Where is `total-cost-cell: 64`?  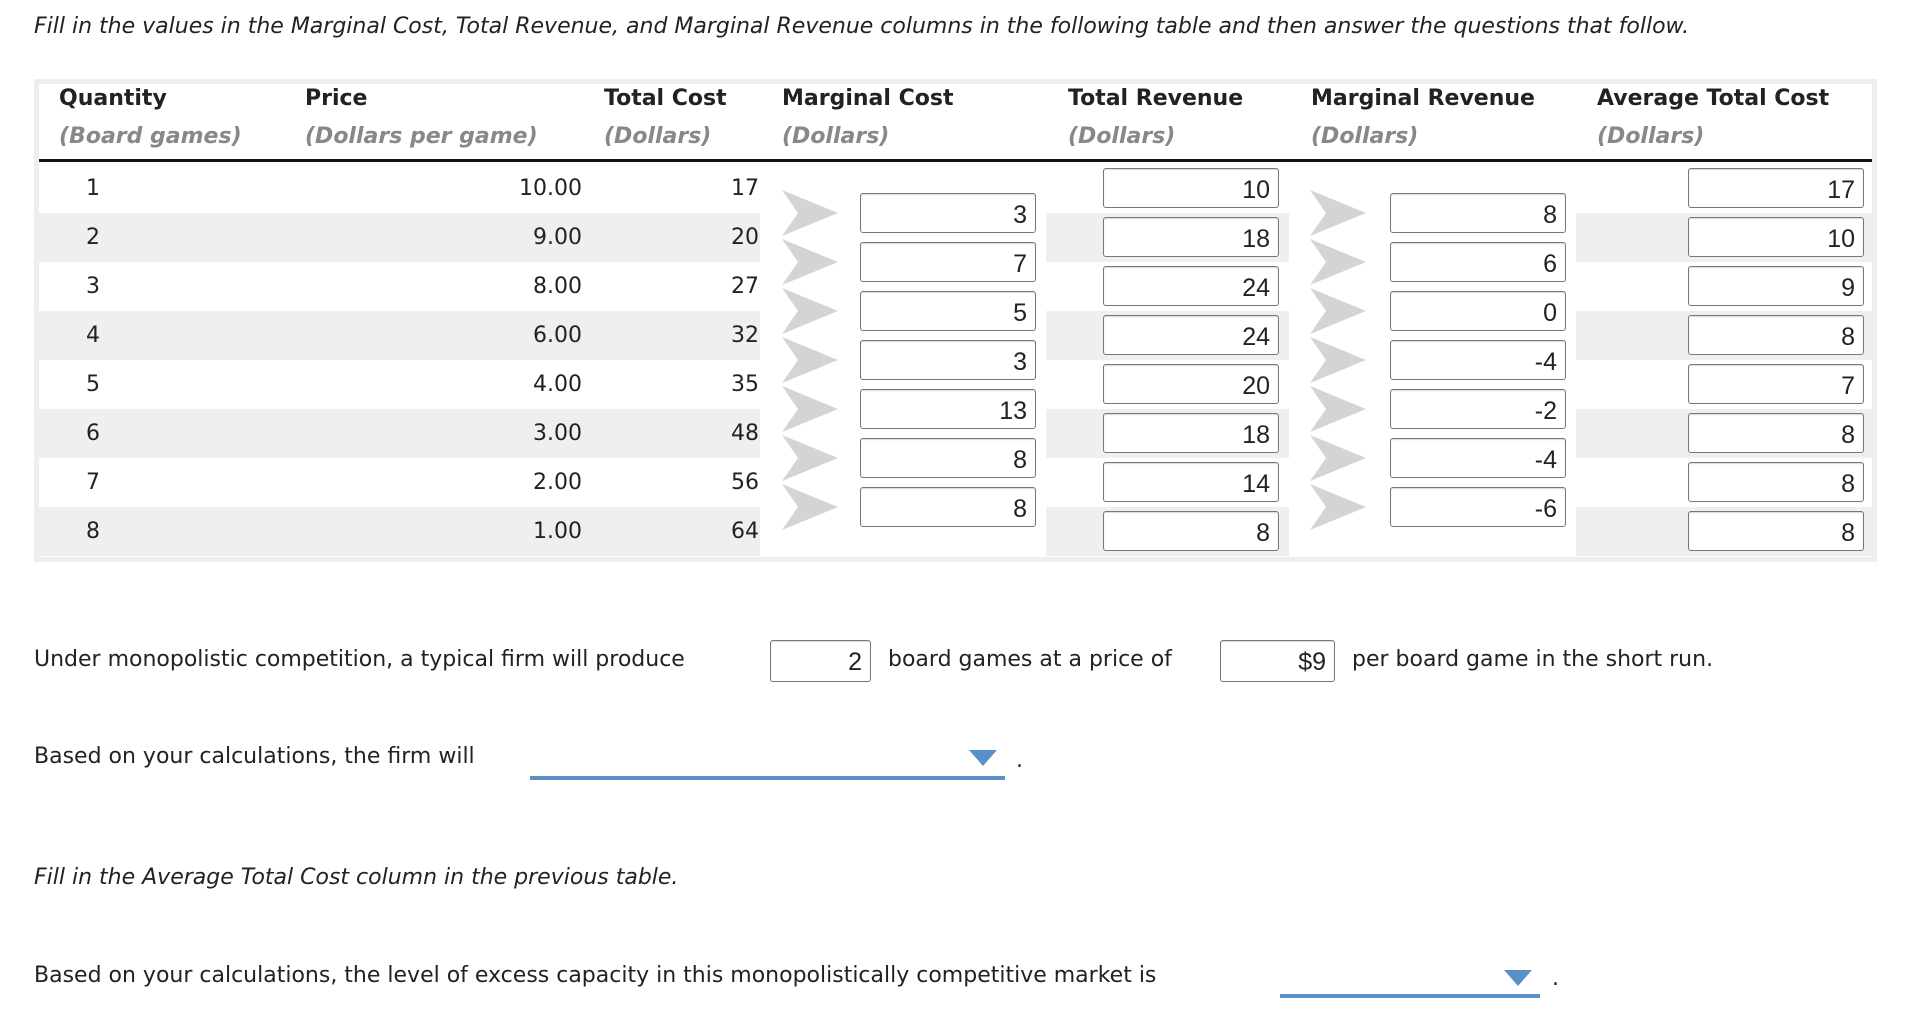 total-cost-cell: 64 is located at coordinates (745, 531).